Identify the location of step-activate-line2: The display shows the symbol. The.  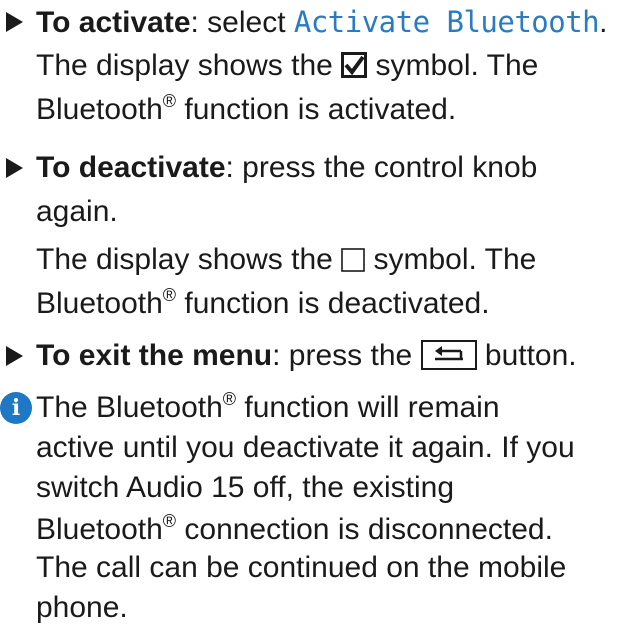
(287, 67).